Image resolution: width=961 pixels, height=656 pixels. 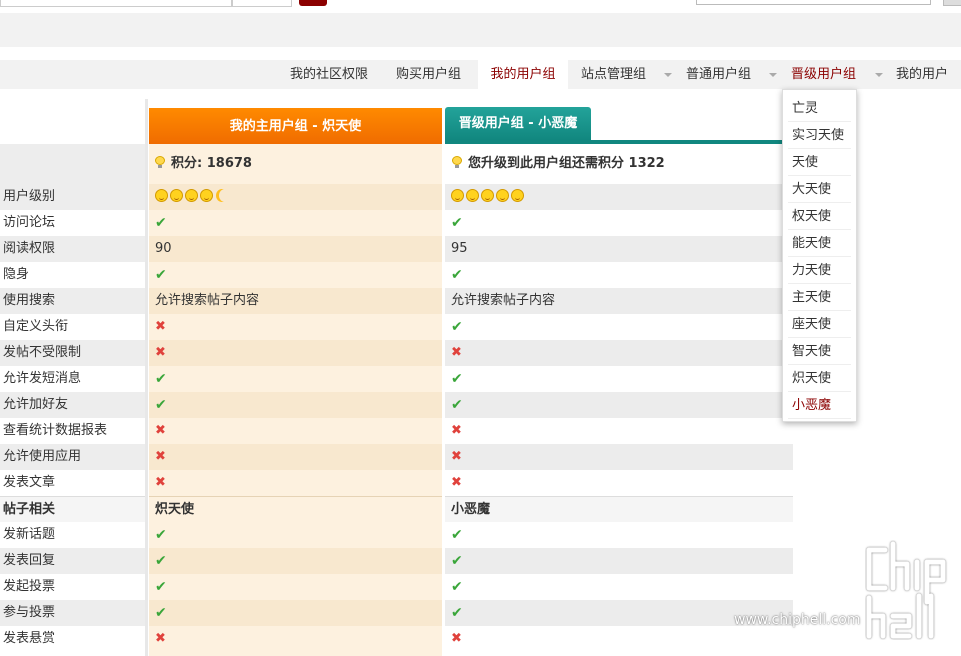 What do you see at coordinates (819, 135) in the screenshot?
I see `dropdown-item: 实习天使` at bounding box center [819, 135].